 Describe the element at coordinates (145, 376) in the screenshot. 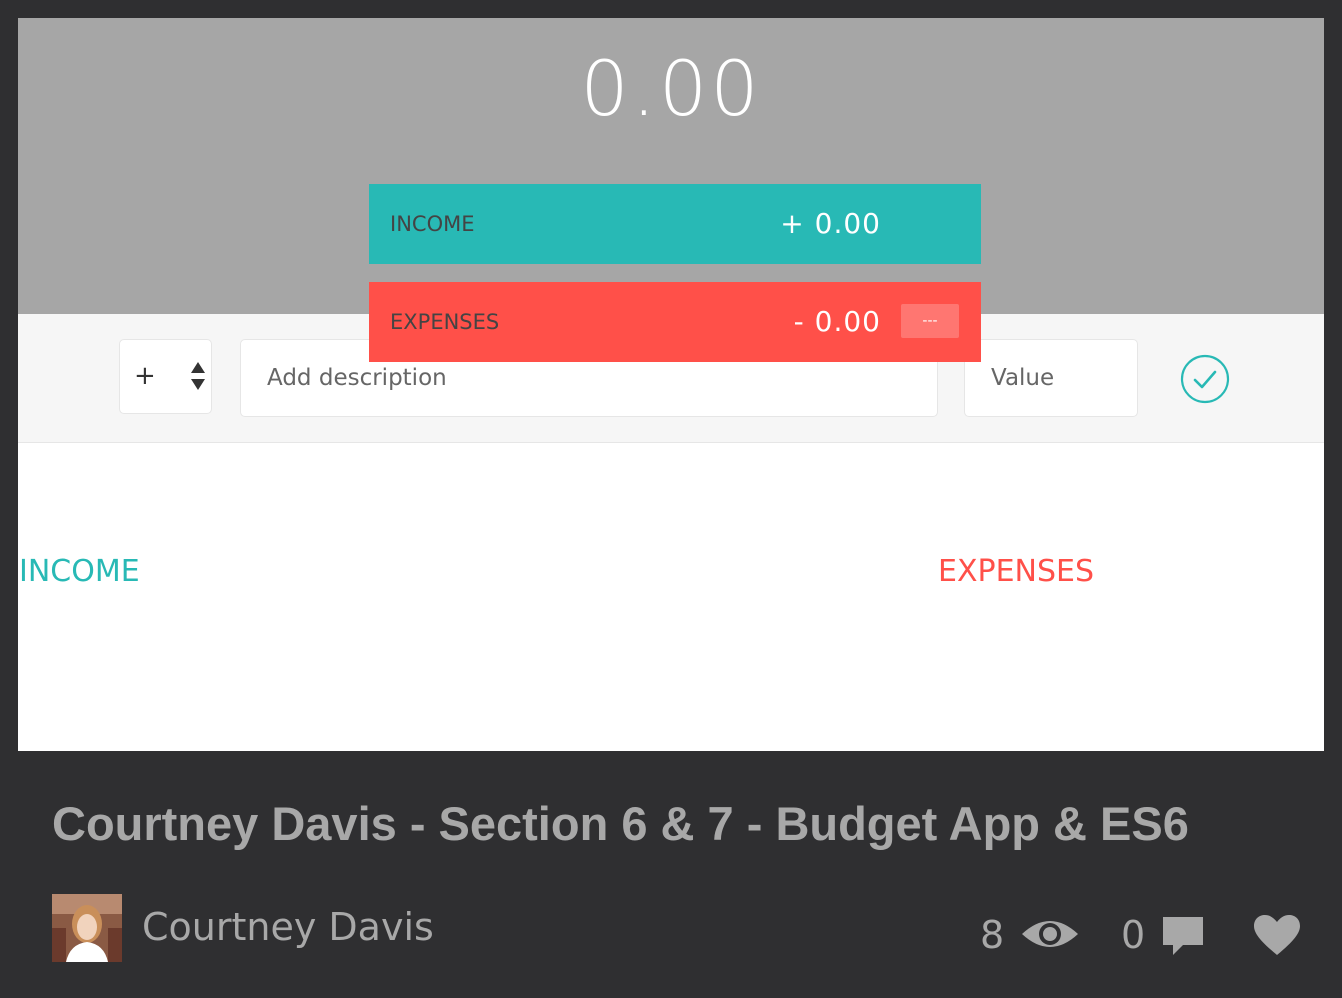

I see `add-type-value: +` at that location.